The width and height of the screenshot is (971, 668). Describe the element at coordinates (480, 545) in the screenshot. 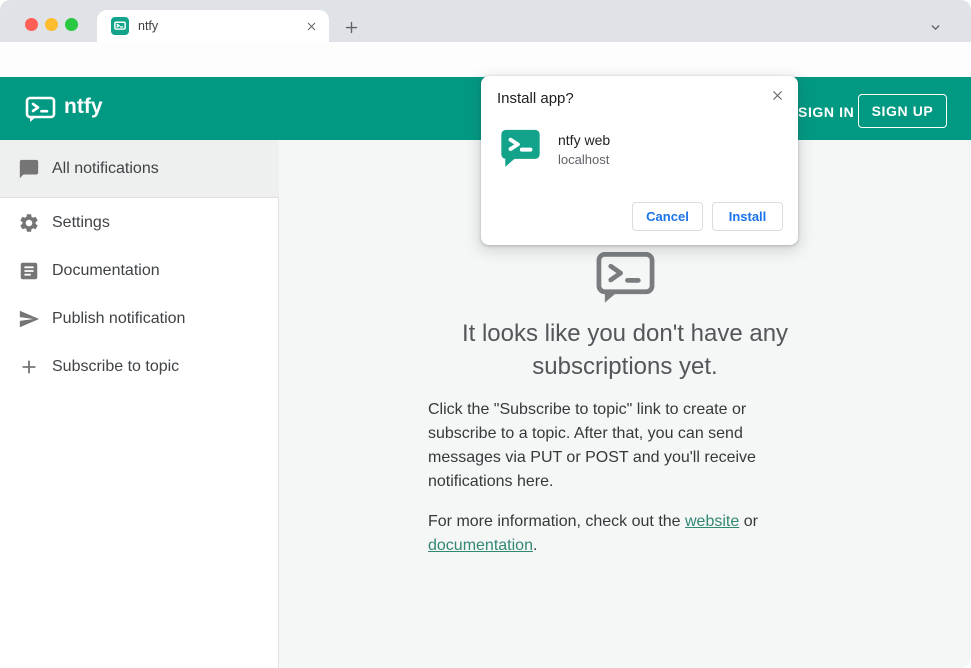

I see `documentation-link: documentation` at that location.